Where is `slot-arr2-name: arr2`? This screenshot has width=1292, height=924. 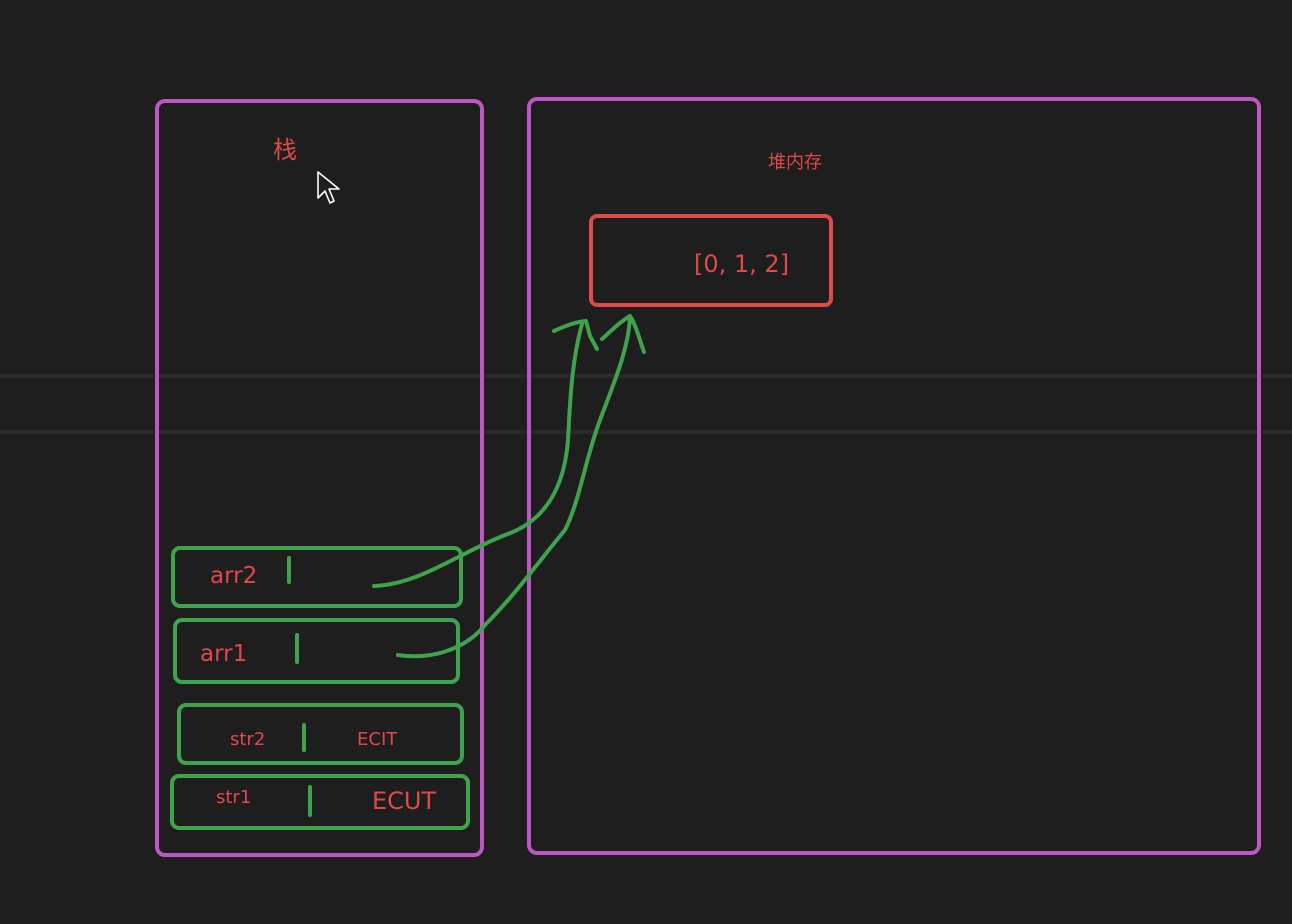
slot-arr2-name: arr2 is located at coordinates (234, 576).